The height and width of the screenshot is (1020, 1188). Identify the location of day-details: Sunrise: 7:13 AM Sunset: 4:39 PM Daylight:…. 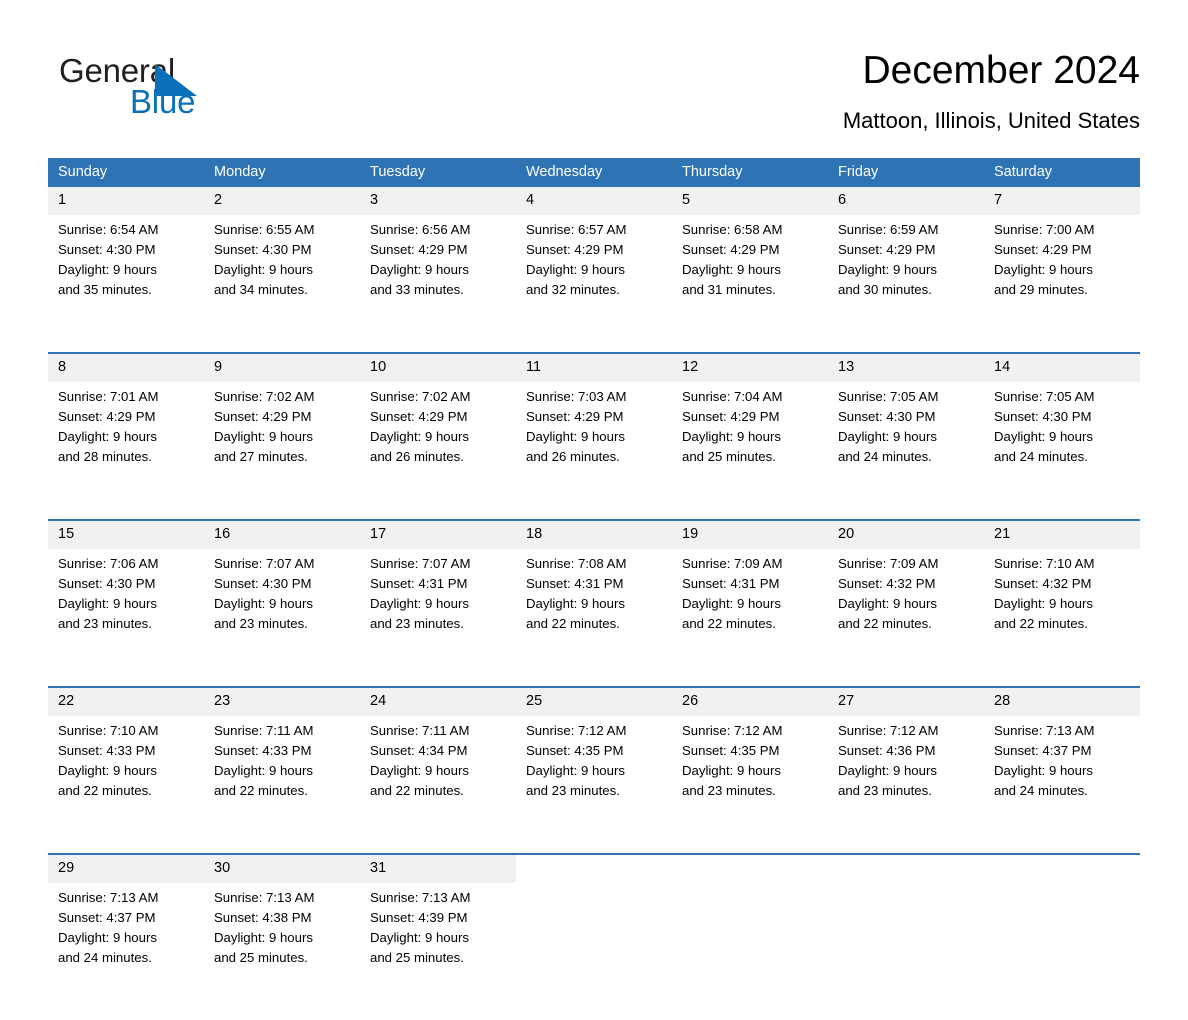
(438, 951).